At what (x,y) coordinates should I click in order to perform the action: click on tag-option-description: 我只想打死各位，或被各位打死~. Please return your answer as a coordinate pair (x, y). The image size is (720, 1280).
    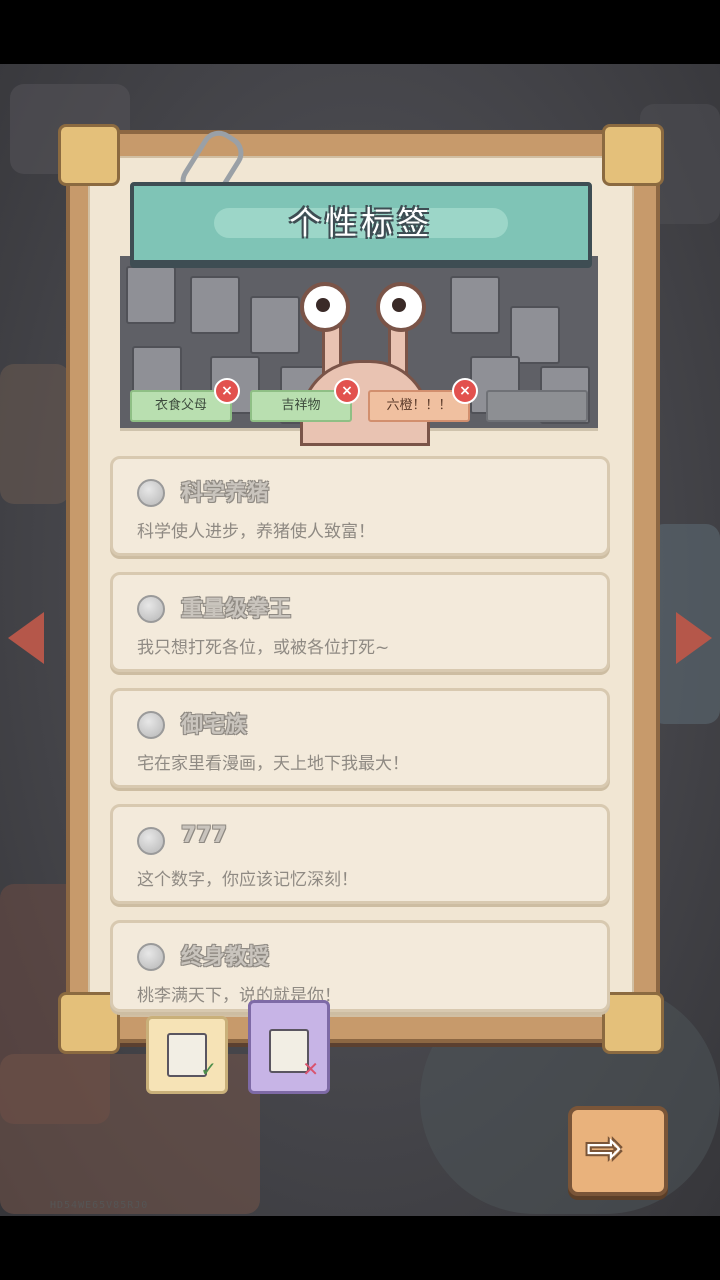
    Looking at the image, I should click on (263, 648).